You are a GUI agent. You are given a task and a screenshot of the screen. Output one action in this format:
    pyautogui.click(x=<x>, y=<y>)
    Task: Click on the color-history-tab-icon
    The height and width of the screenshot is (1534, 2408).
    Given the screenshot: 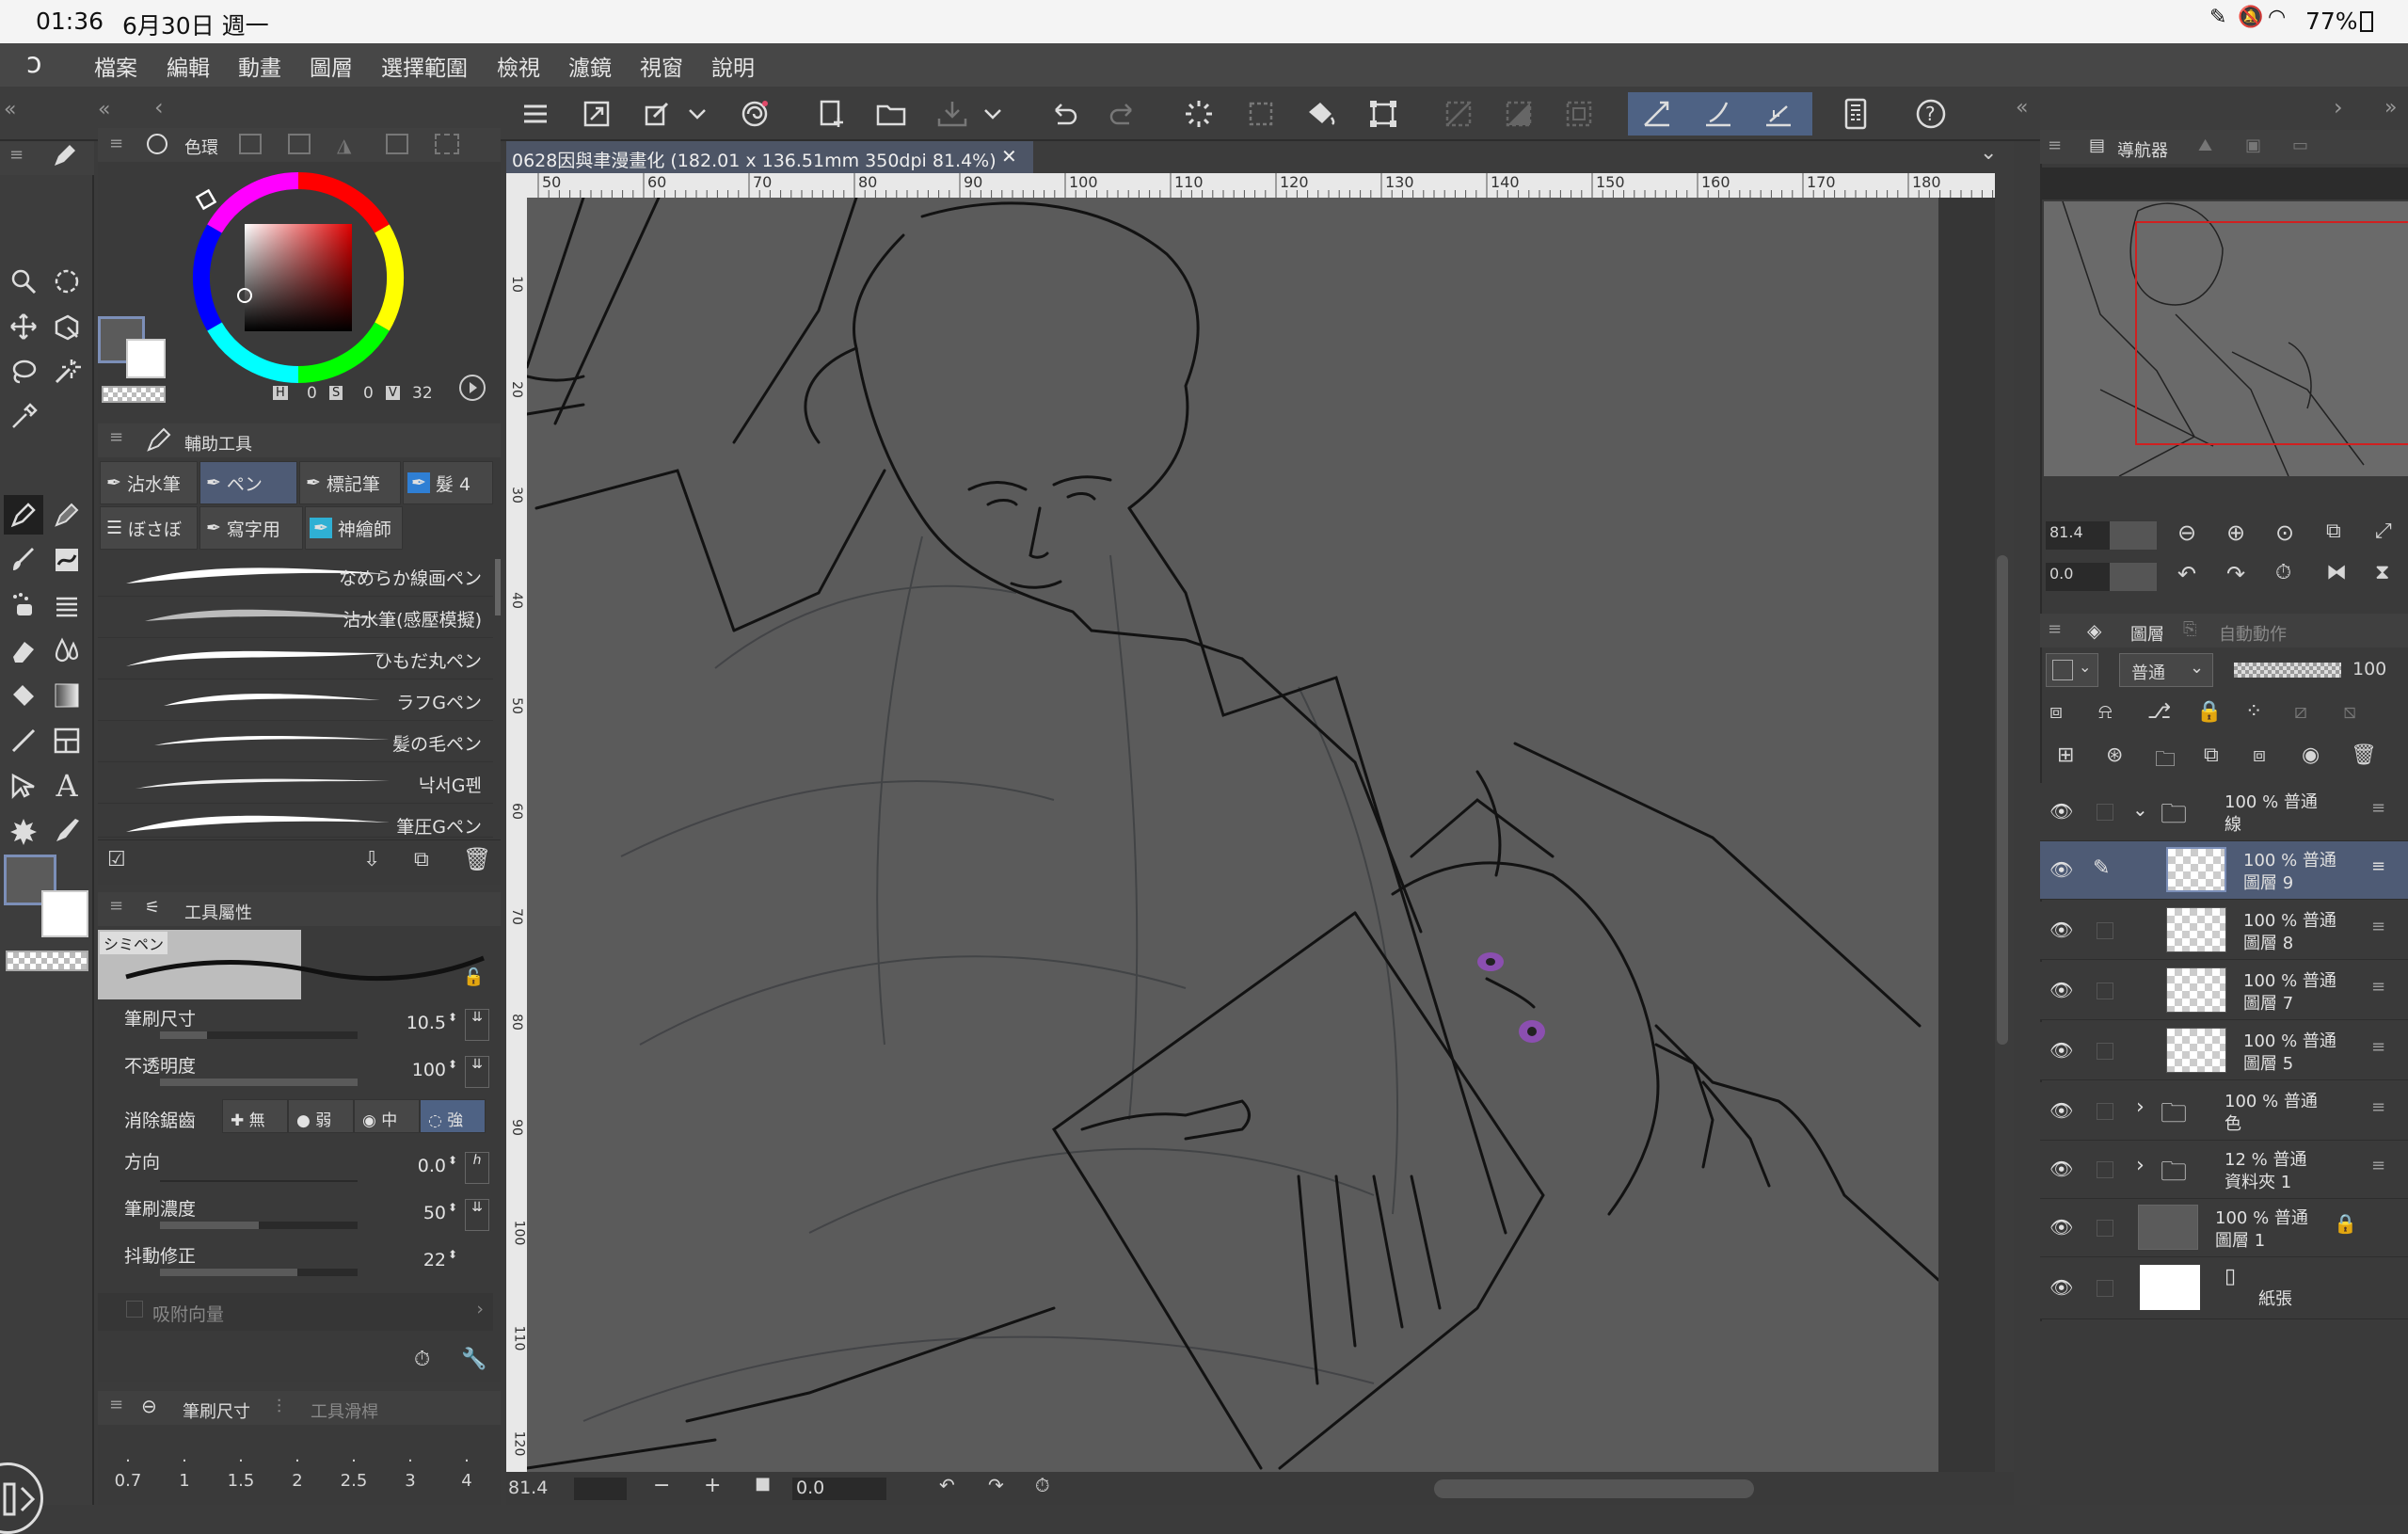 What is the action you would take?
    pyautogui.click(x=447, y=144)
    